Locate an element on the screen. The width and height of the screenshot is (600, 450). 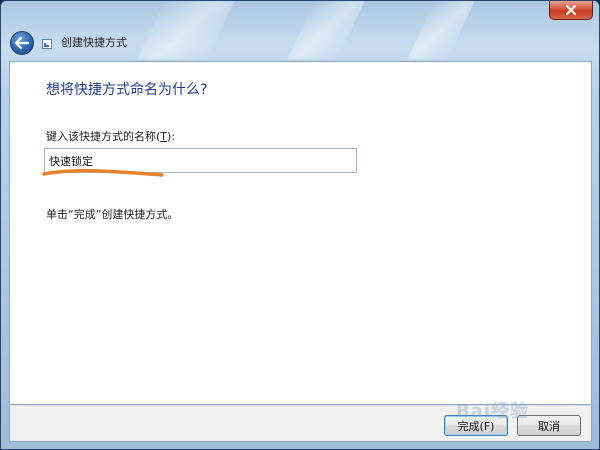
title-bar is located at coordinates (300, 15).